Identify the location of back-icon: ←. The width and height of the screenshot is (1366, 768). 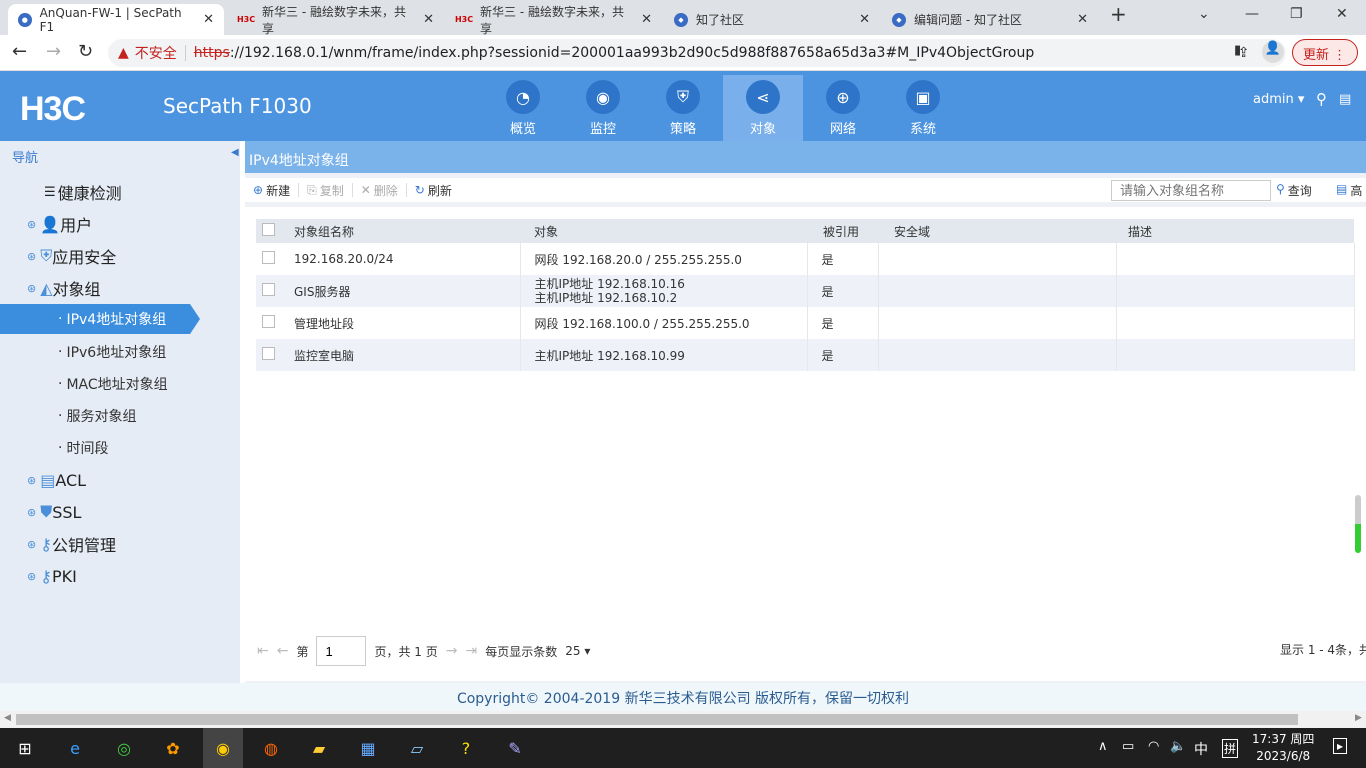
(19, 51).